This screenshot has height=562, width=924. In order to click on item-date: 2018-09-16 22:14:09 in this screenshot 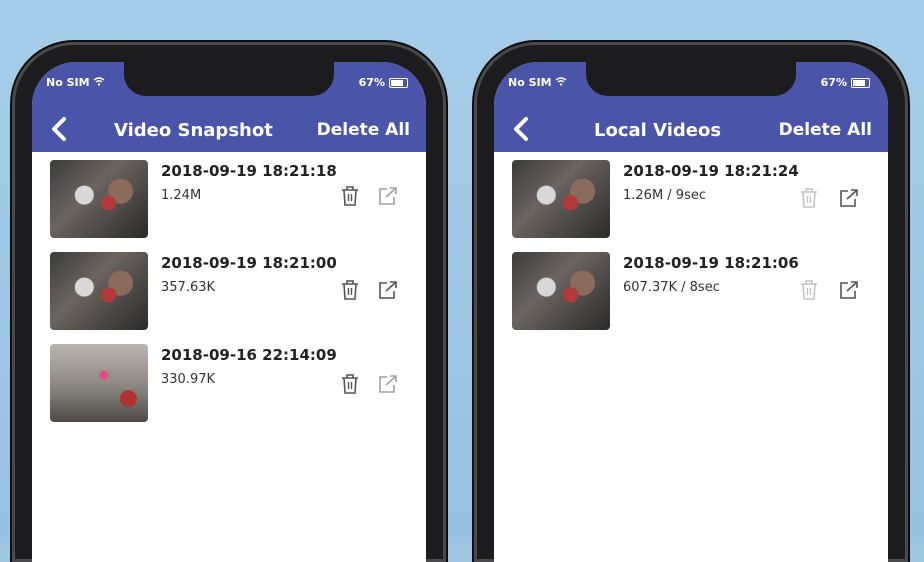, I will do `click(249, 355)`.